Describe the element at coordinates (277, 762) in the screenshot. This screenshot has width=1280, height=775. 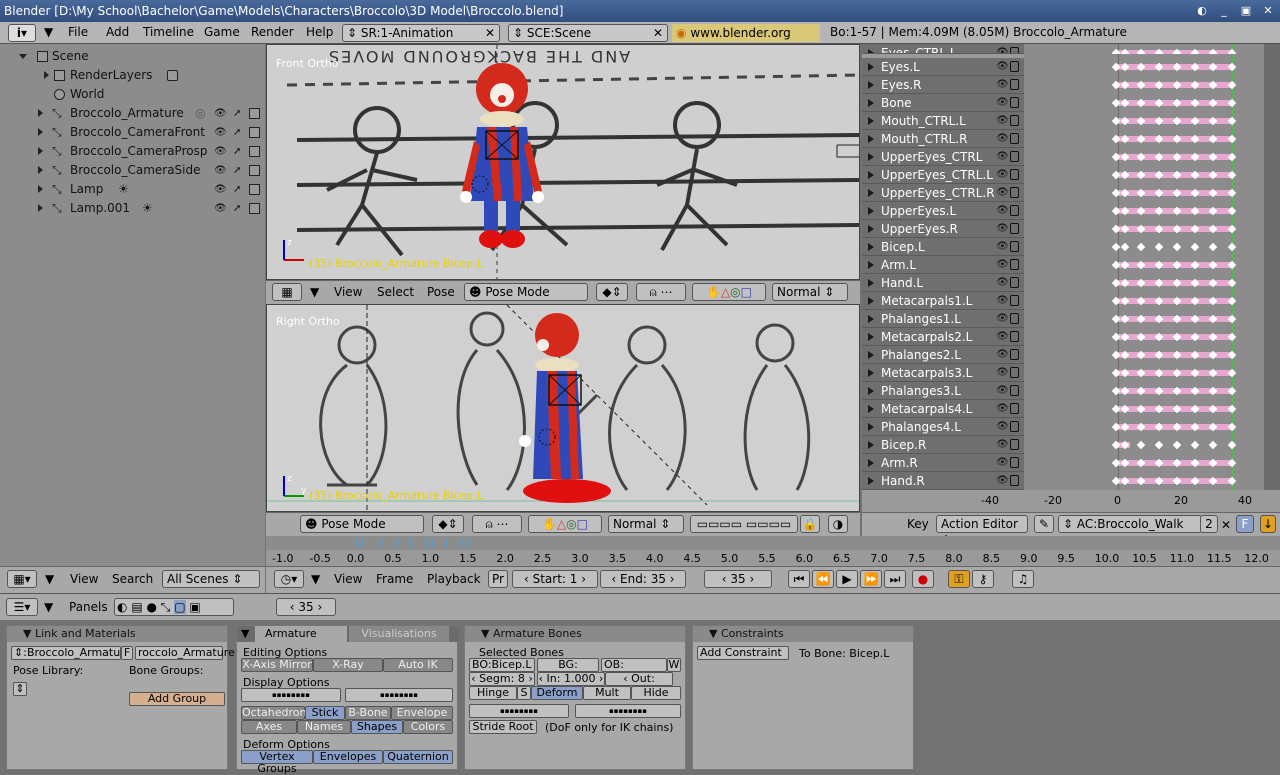
I see `deform-vertex-groups-toggle: Vertex Groups` at that location.